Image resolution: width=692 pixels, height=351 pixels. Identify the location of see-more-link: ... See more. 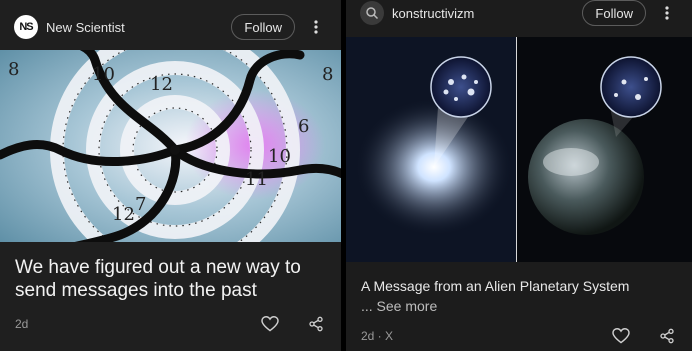
(399, 306).